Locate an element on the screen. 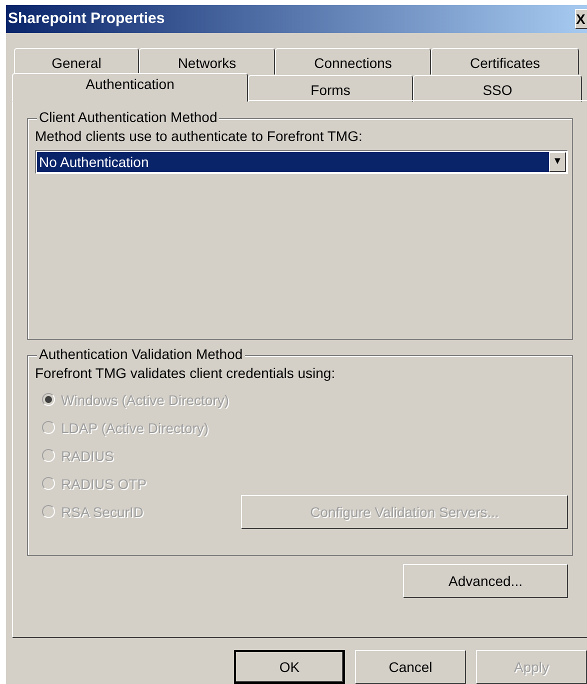 Image resolution: width=587 pixels, height=684 pixels. label: Forefront TMG validates client credentials using: is located at coordinates (185, 372).